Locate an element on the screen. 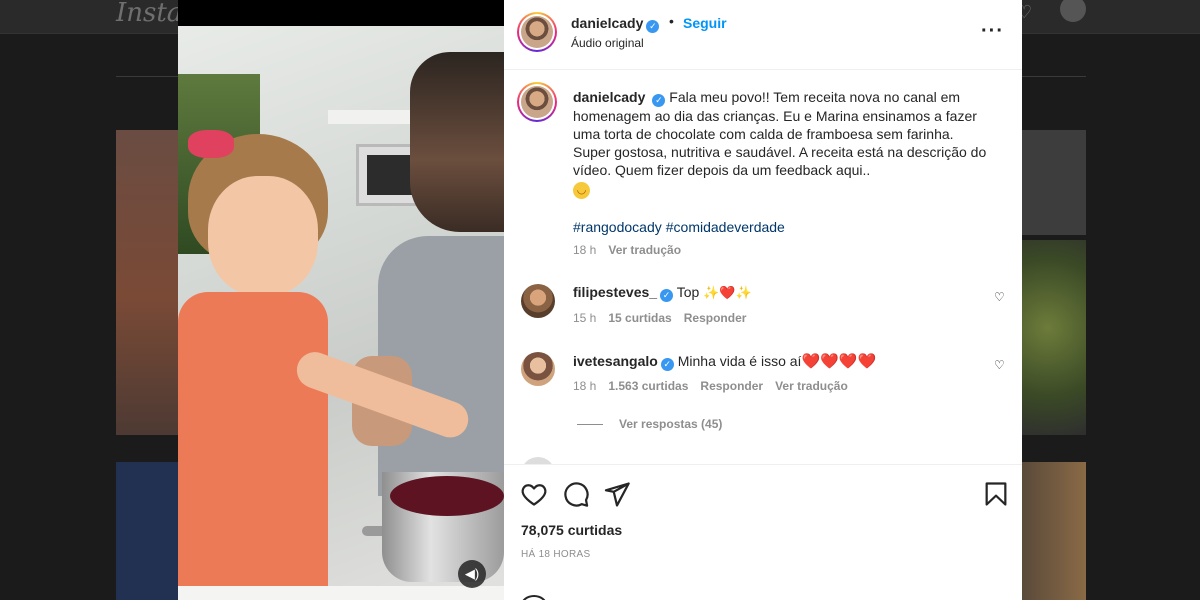  view-replies-button: Ver respostas (45) is located at coordinates (649, 424).